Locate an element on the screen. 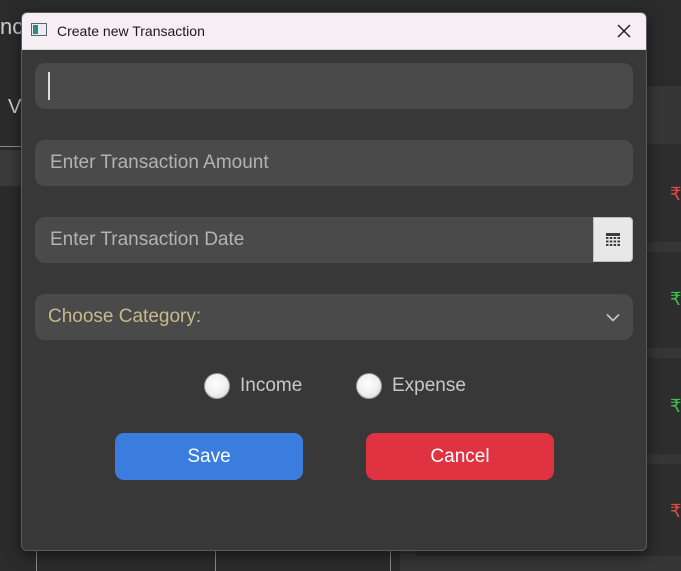 Image resolution: width=681 pixels, height=571 pixels. cancel-button: Cancel is located at coordinates (460, 456).